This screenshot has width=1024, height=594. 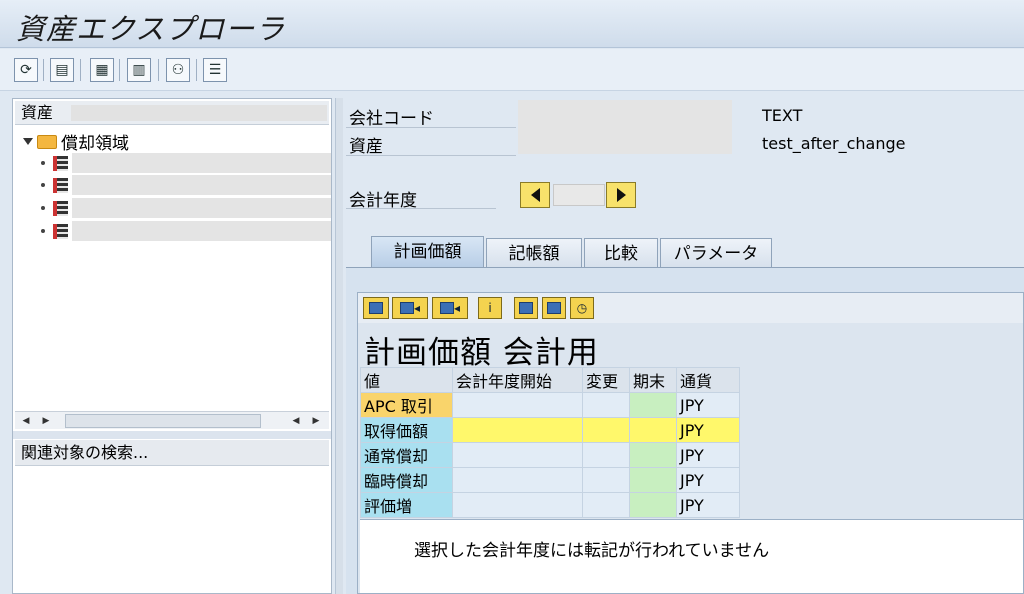 I want to click on row-label: 取得価額, so click(x=406, y=430).